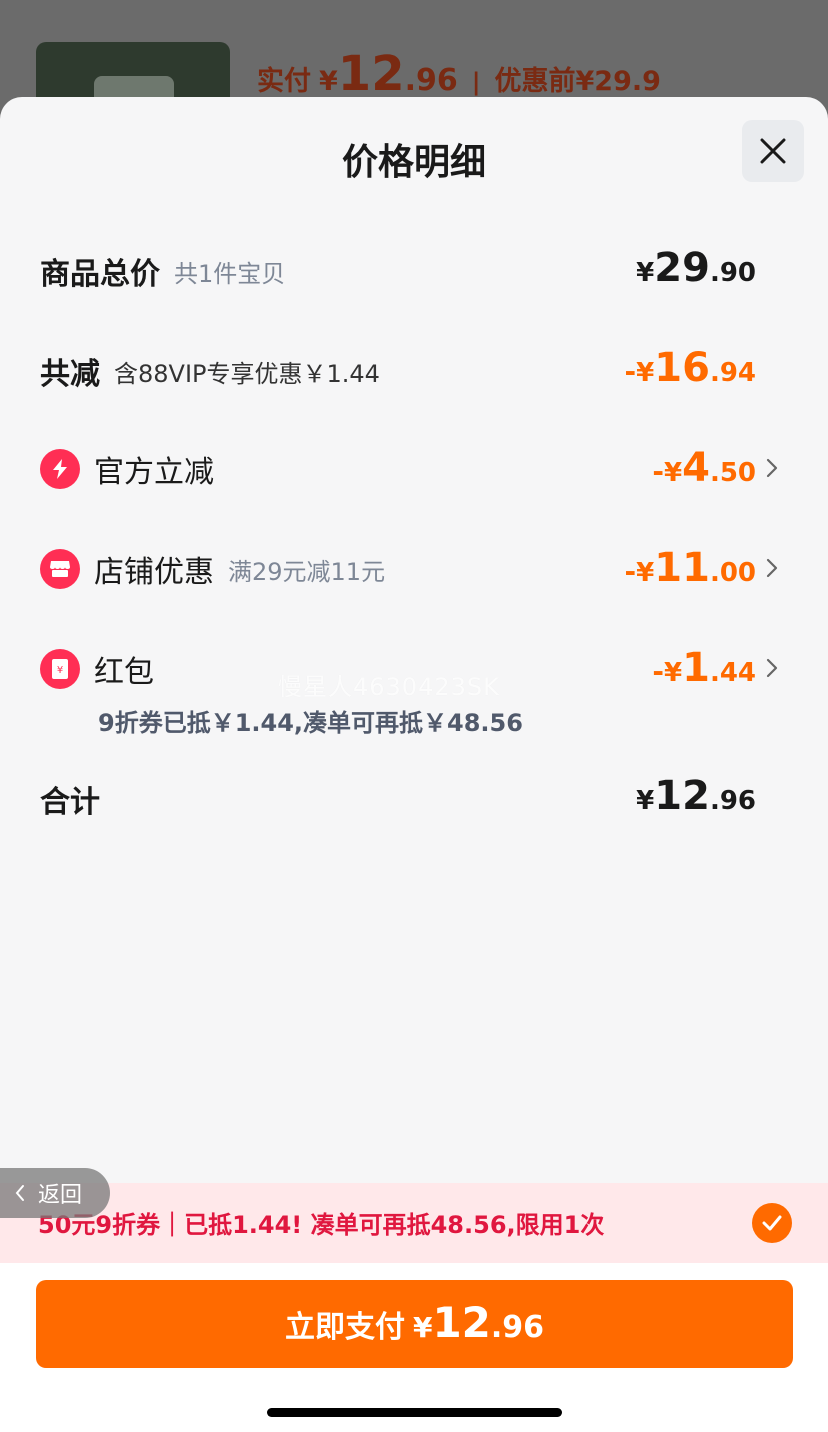  I want to click on paid-label: 实付, so click(284, 81).